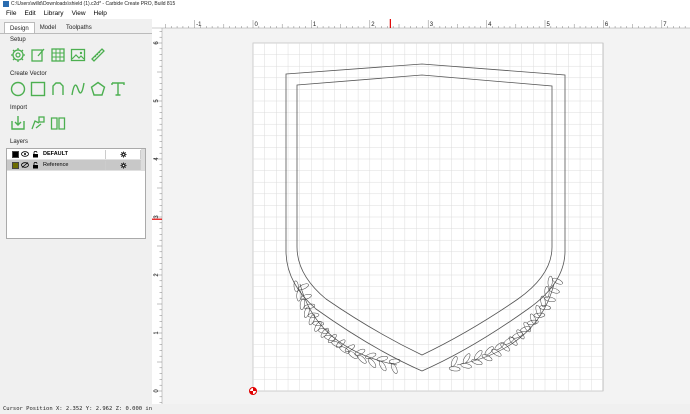 The image size is (690, 414). I want to click on layers-list: DEFAULT Reference, so click(76, 193).